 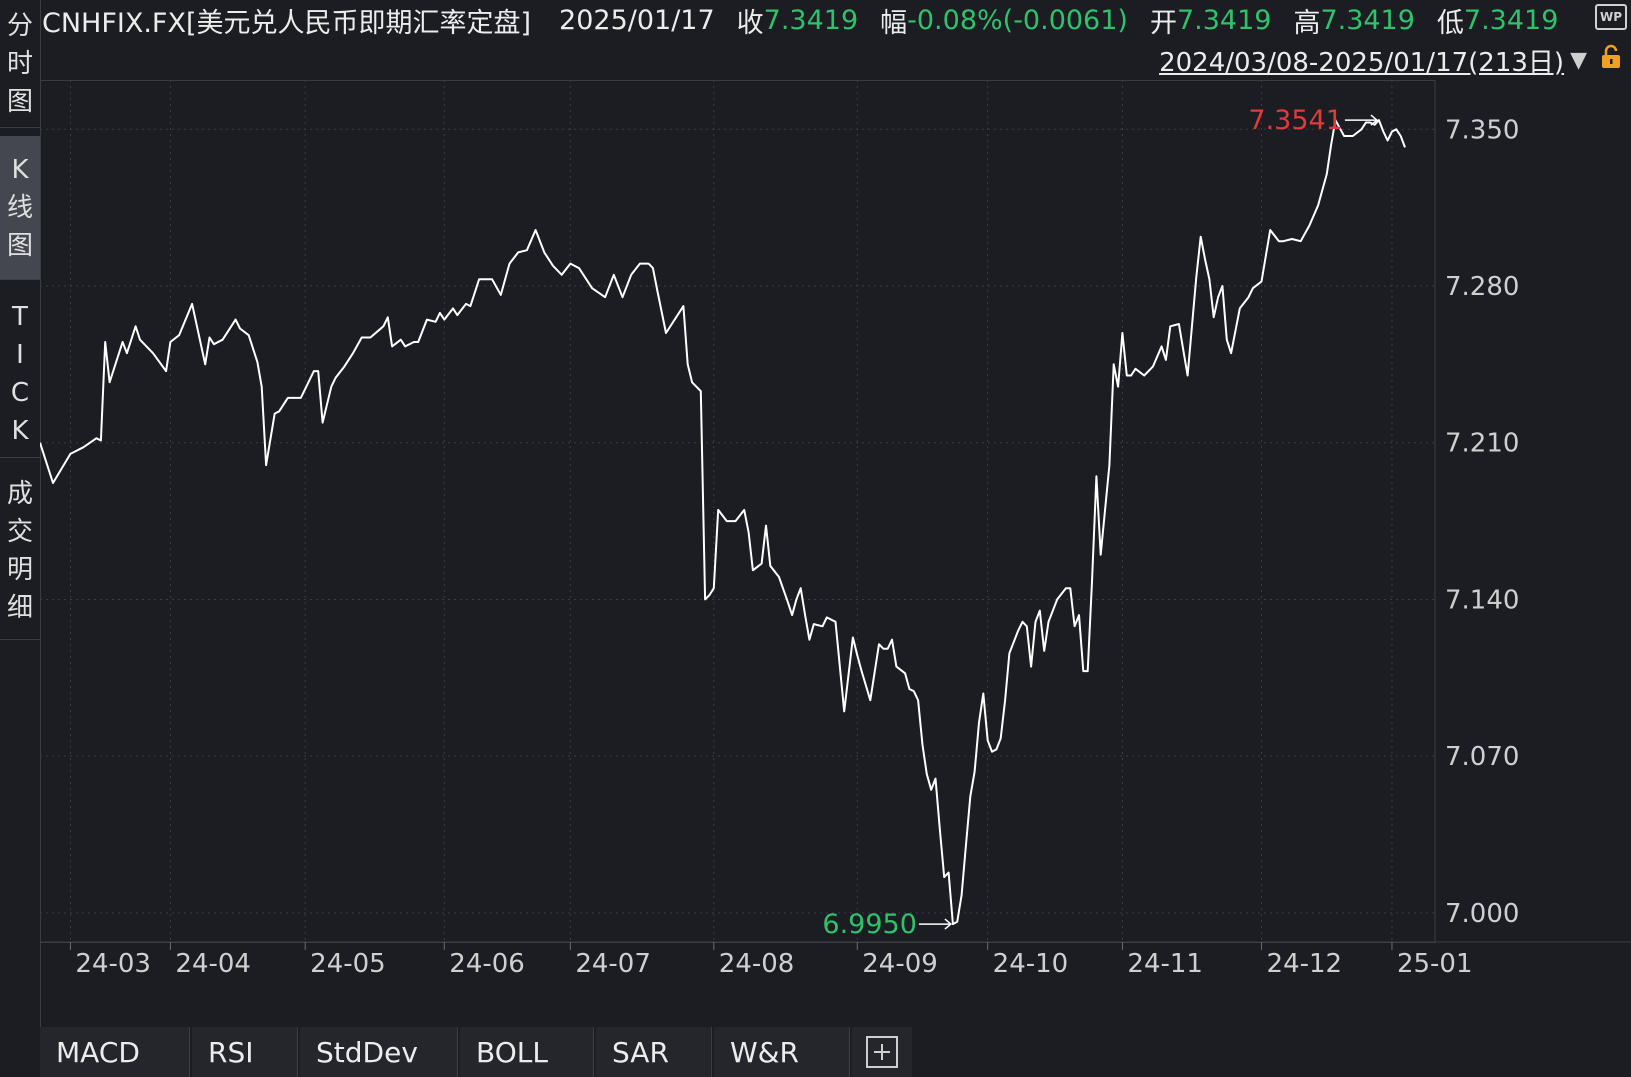 I want to click on x-tick-label: 24-03, so click(x=113, y=964).